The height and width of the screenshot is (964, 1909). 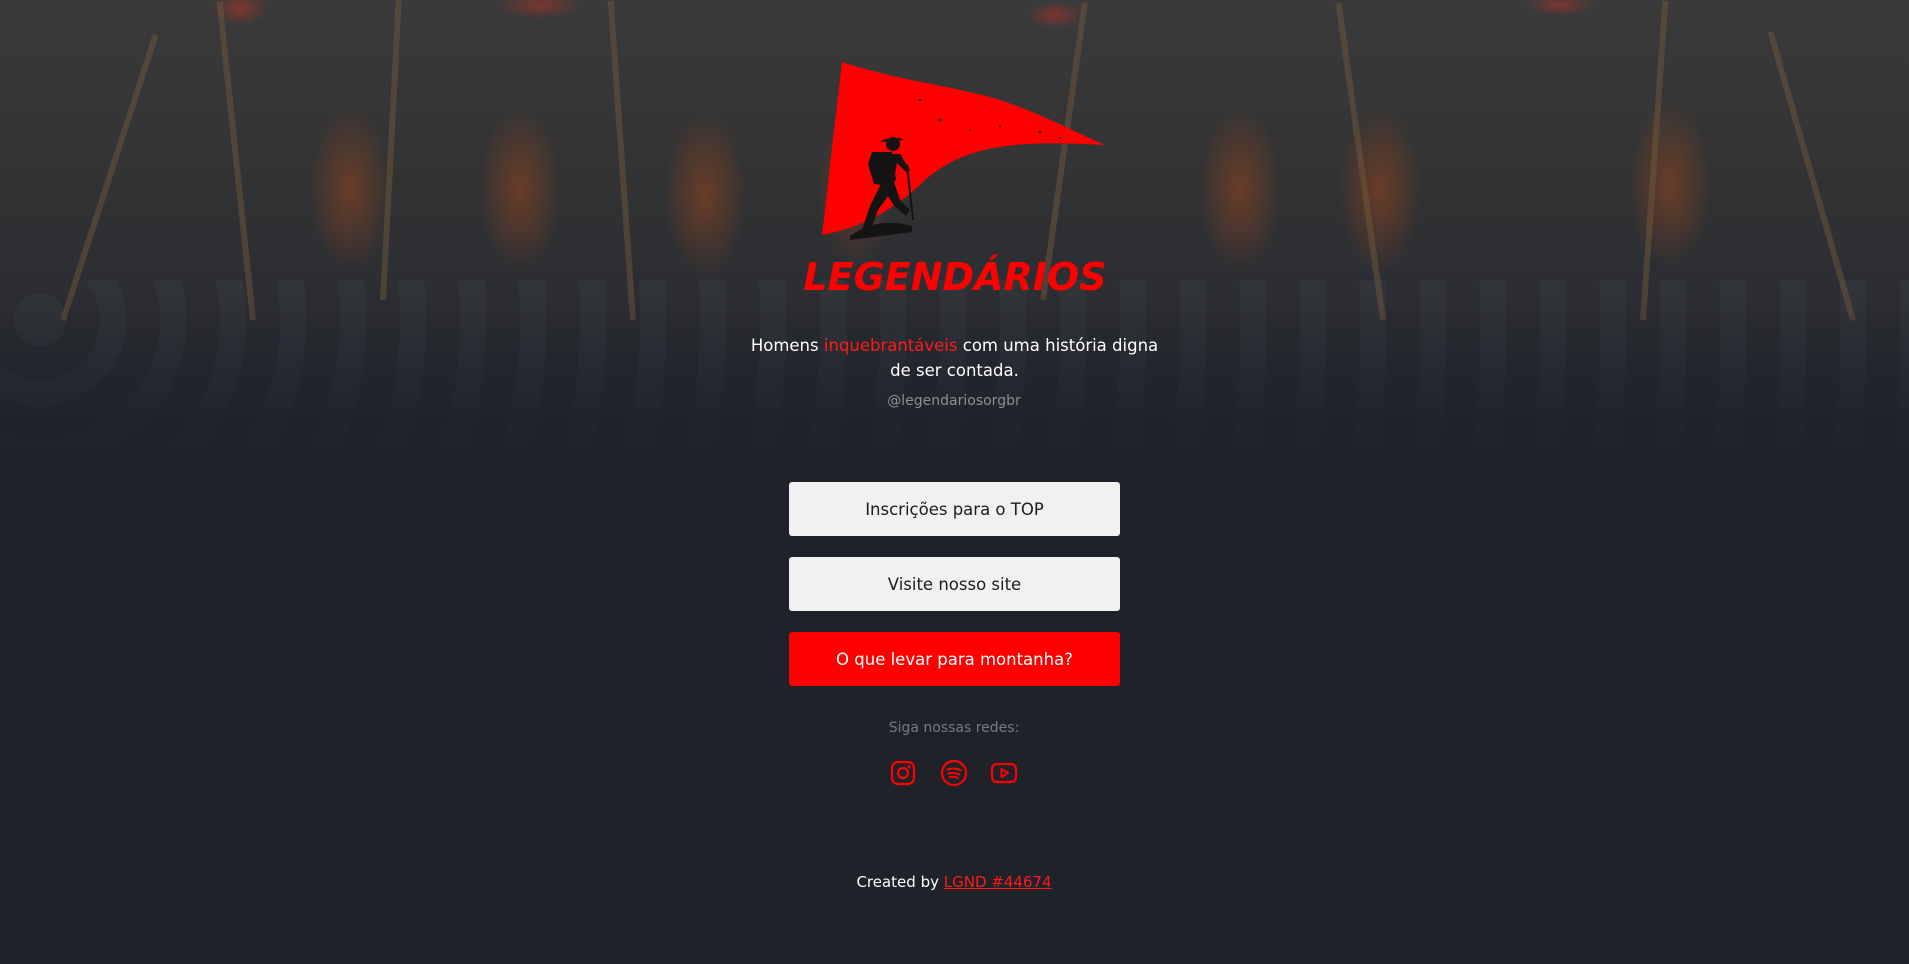 I want to click on footer-credit: Created by LGND #44674, so click(x=954, y=882).